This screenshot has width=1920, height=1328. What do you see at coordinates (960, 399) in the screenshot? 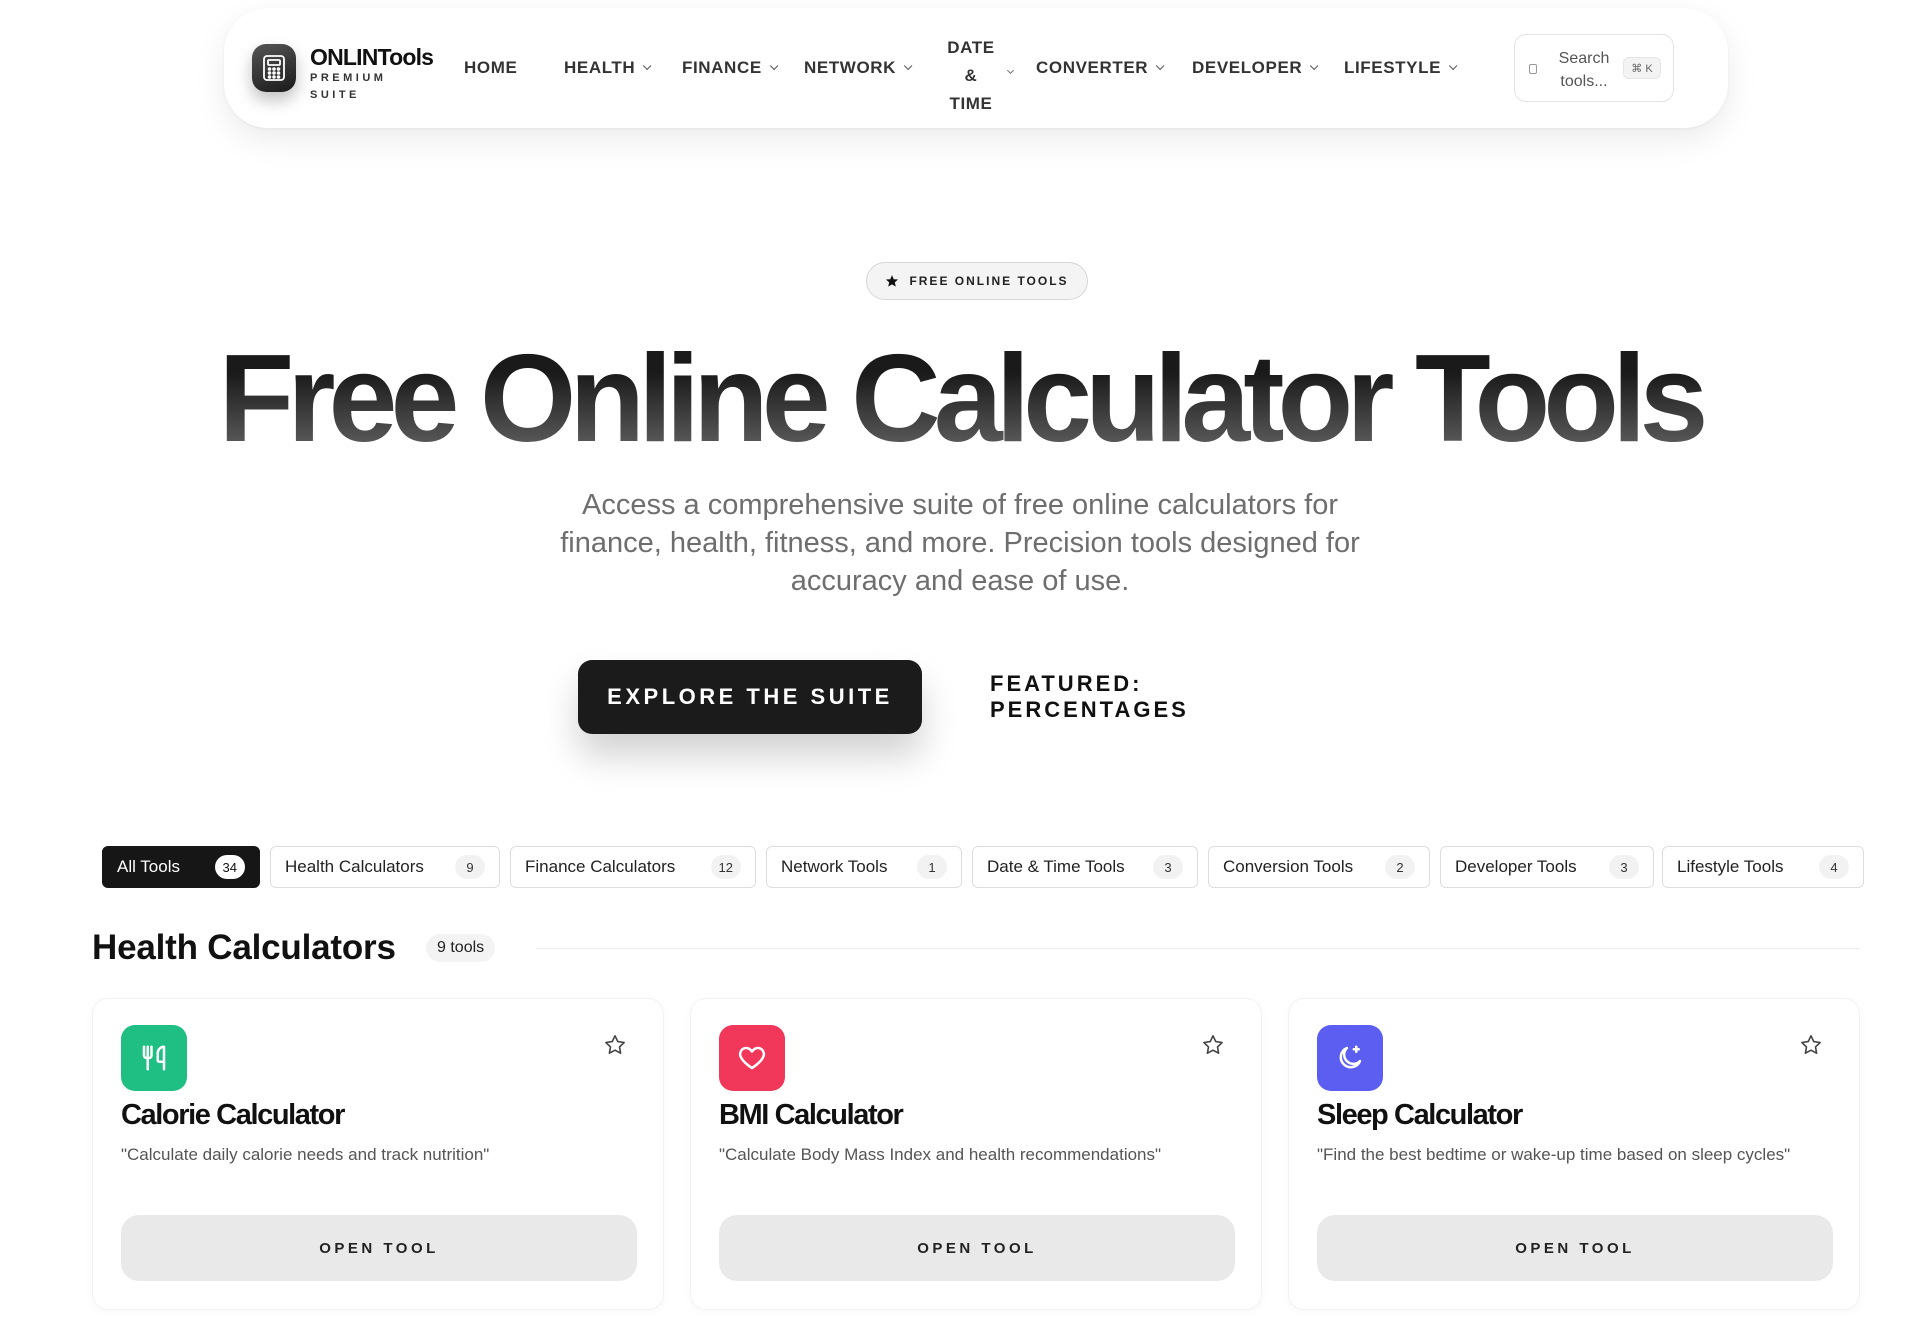
I see `page-title: Free Online Calculator Tools` at bounding box center [960, 399].